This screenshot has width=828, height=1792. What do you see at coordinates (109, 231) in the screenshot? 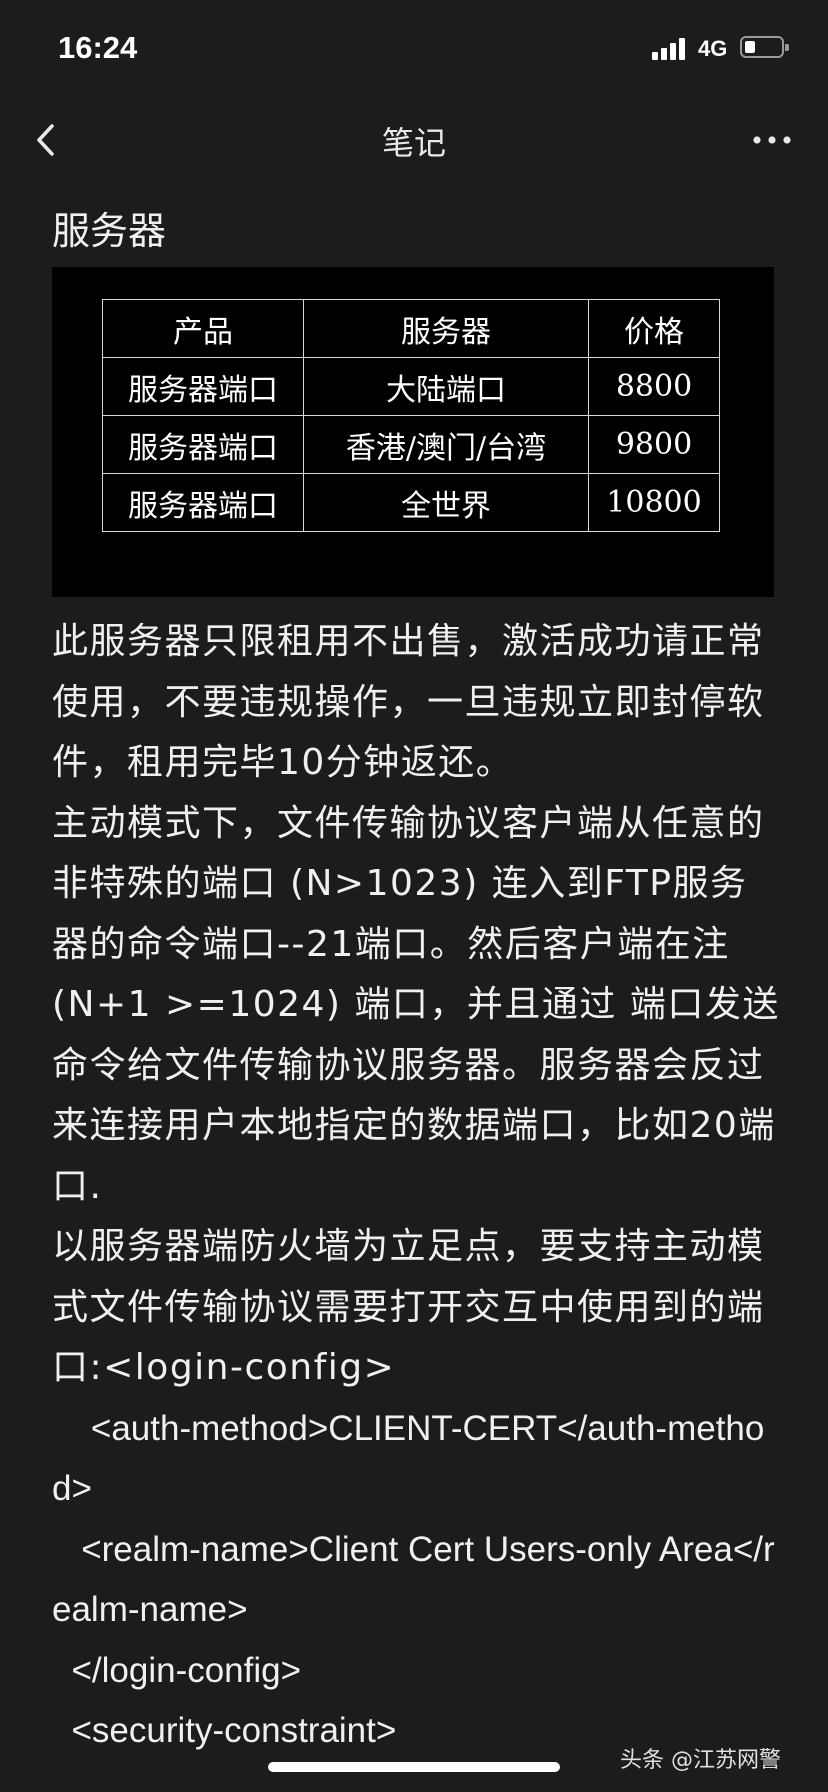
I see `note-section-title: 服务器` at bounding box center [109, 231].